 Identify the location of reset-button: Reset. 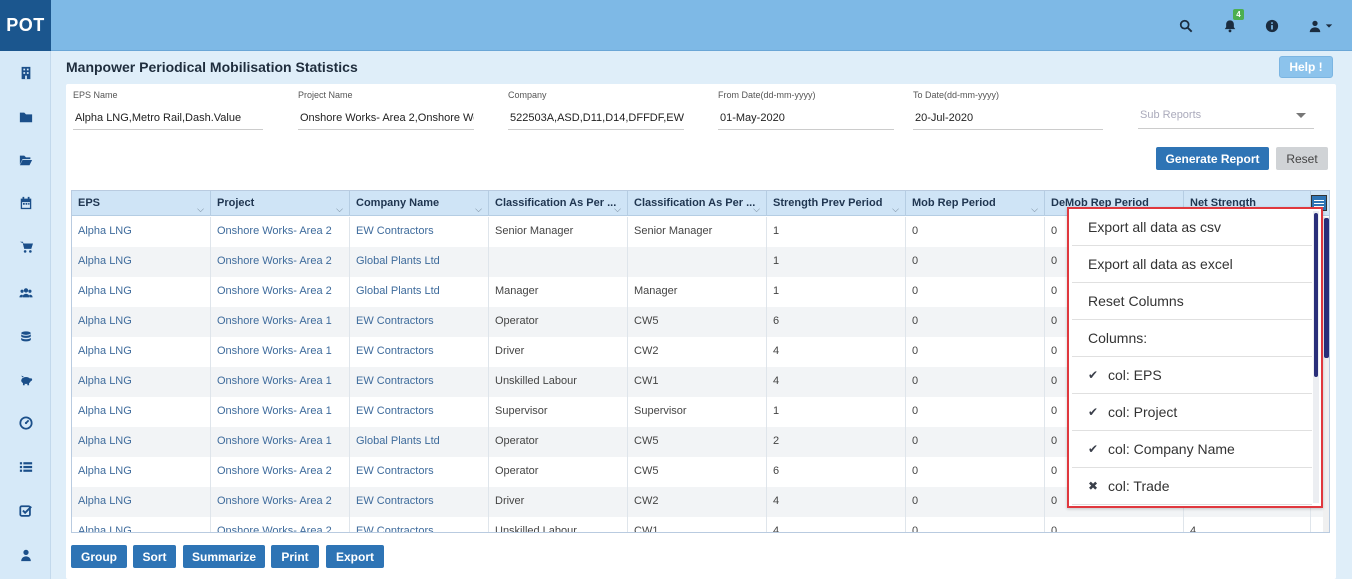
(1302, 158).